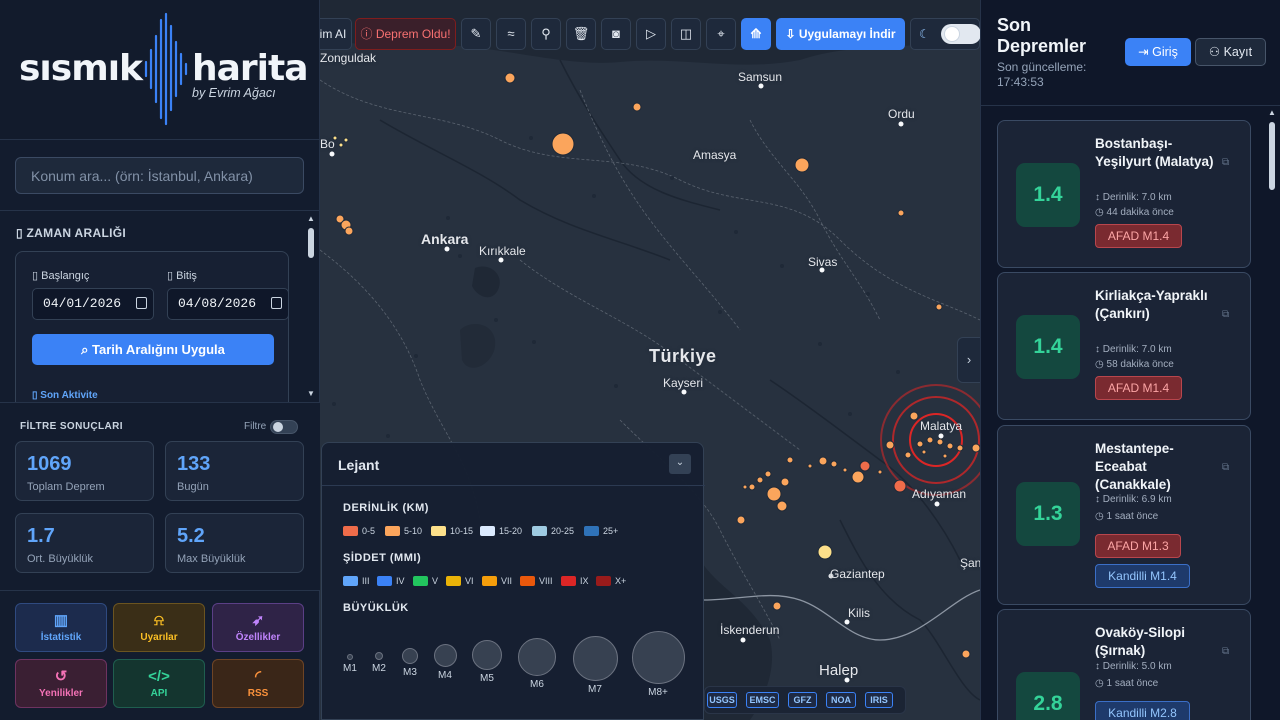 This screenshot has width=1280, height=720. Describe the element at coordinates (553, 532) in the screenshot. I see `depth-swatch: 20-25` at that location.